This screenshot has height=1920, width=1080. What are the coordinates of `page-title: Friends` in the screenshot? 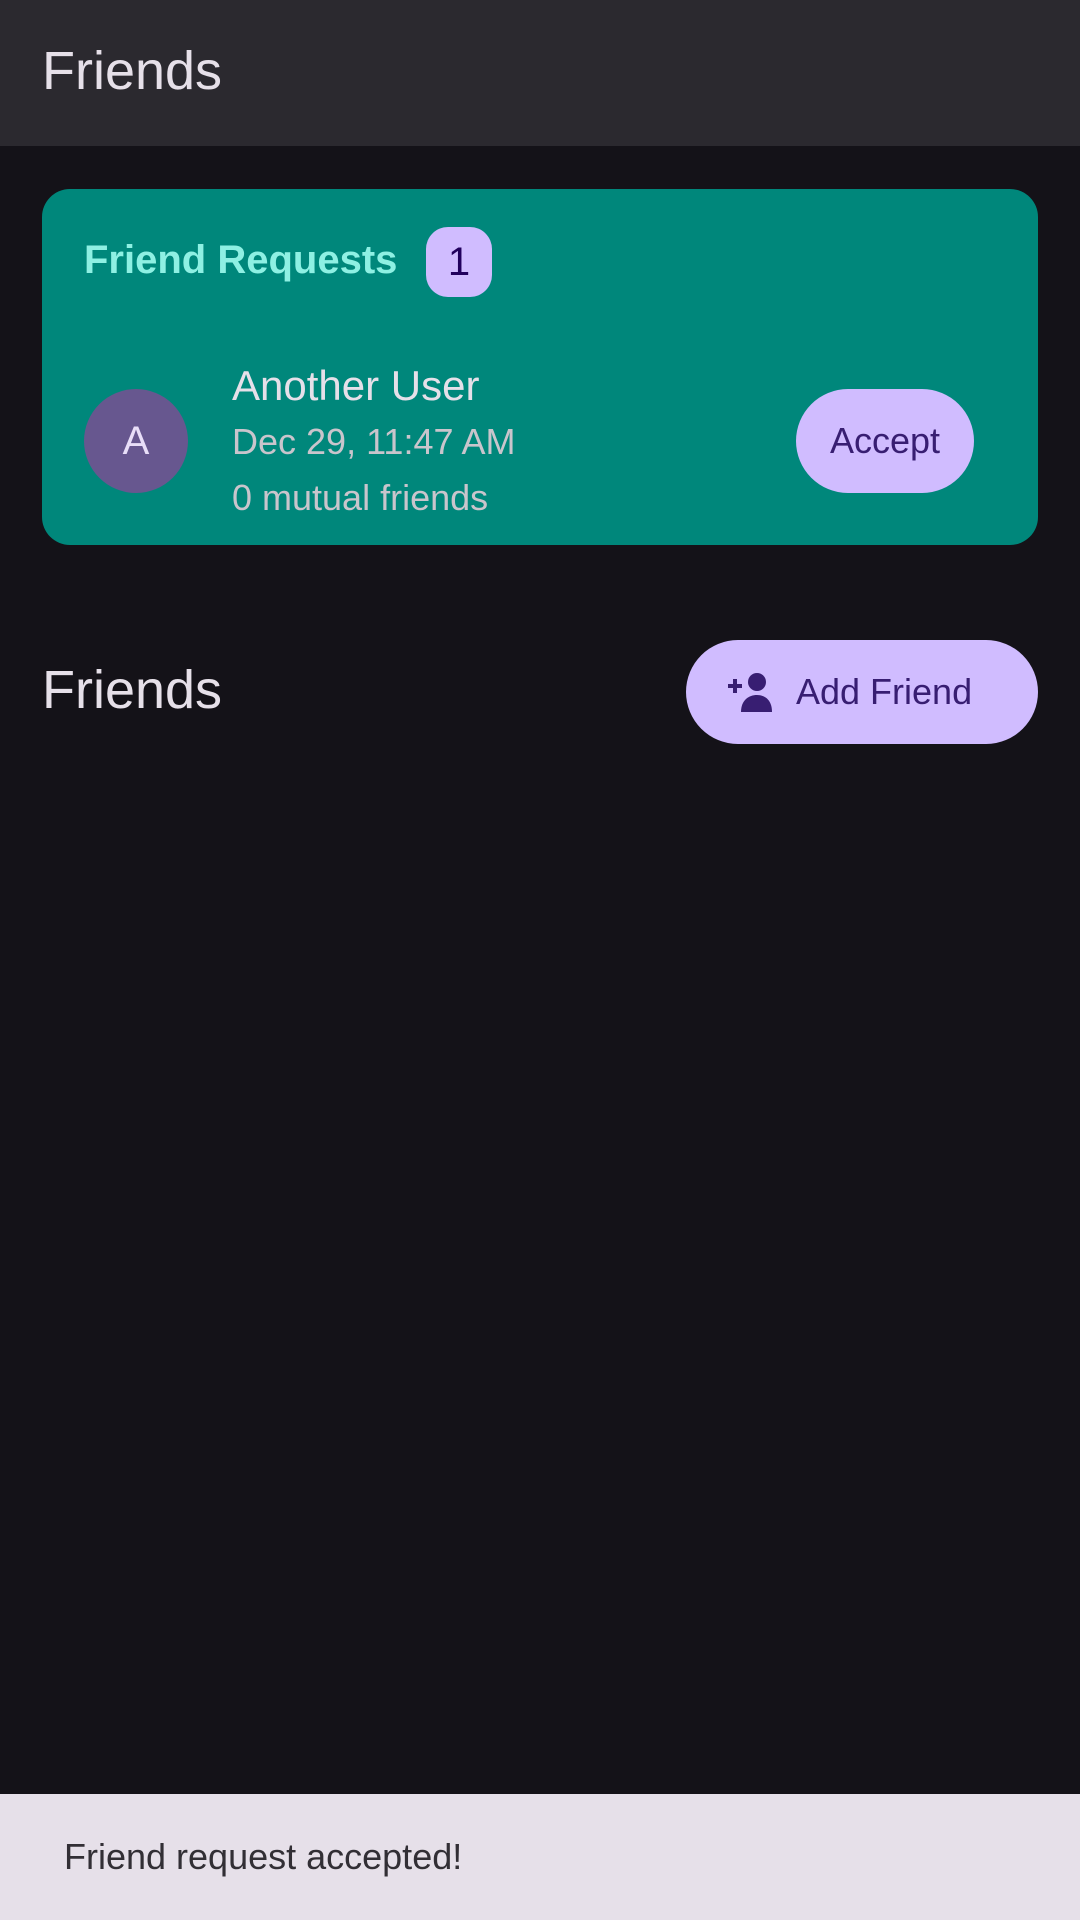 It's located at (132, 71).